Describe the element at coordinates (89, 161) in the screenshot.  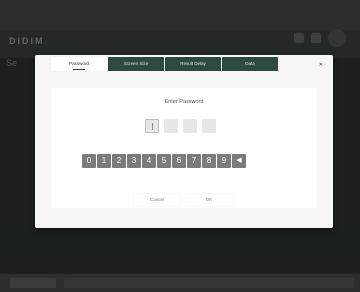
I see `key-0: 0` at that location.